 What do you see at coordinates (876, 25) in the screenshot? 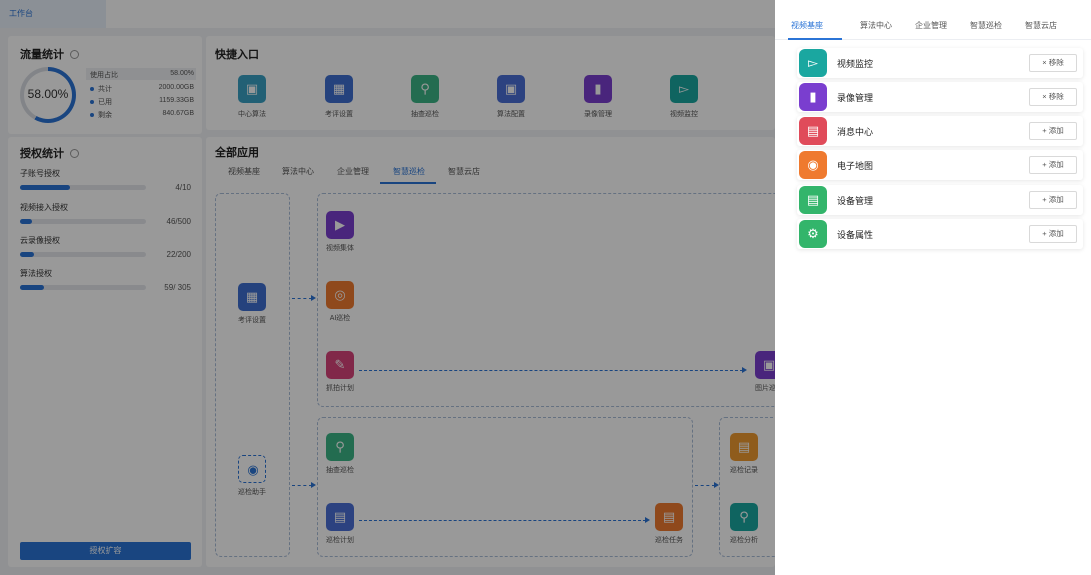
I see `drawer-tab: 算法中心` at bounding box center [876, 25].